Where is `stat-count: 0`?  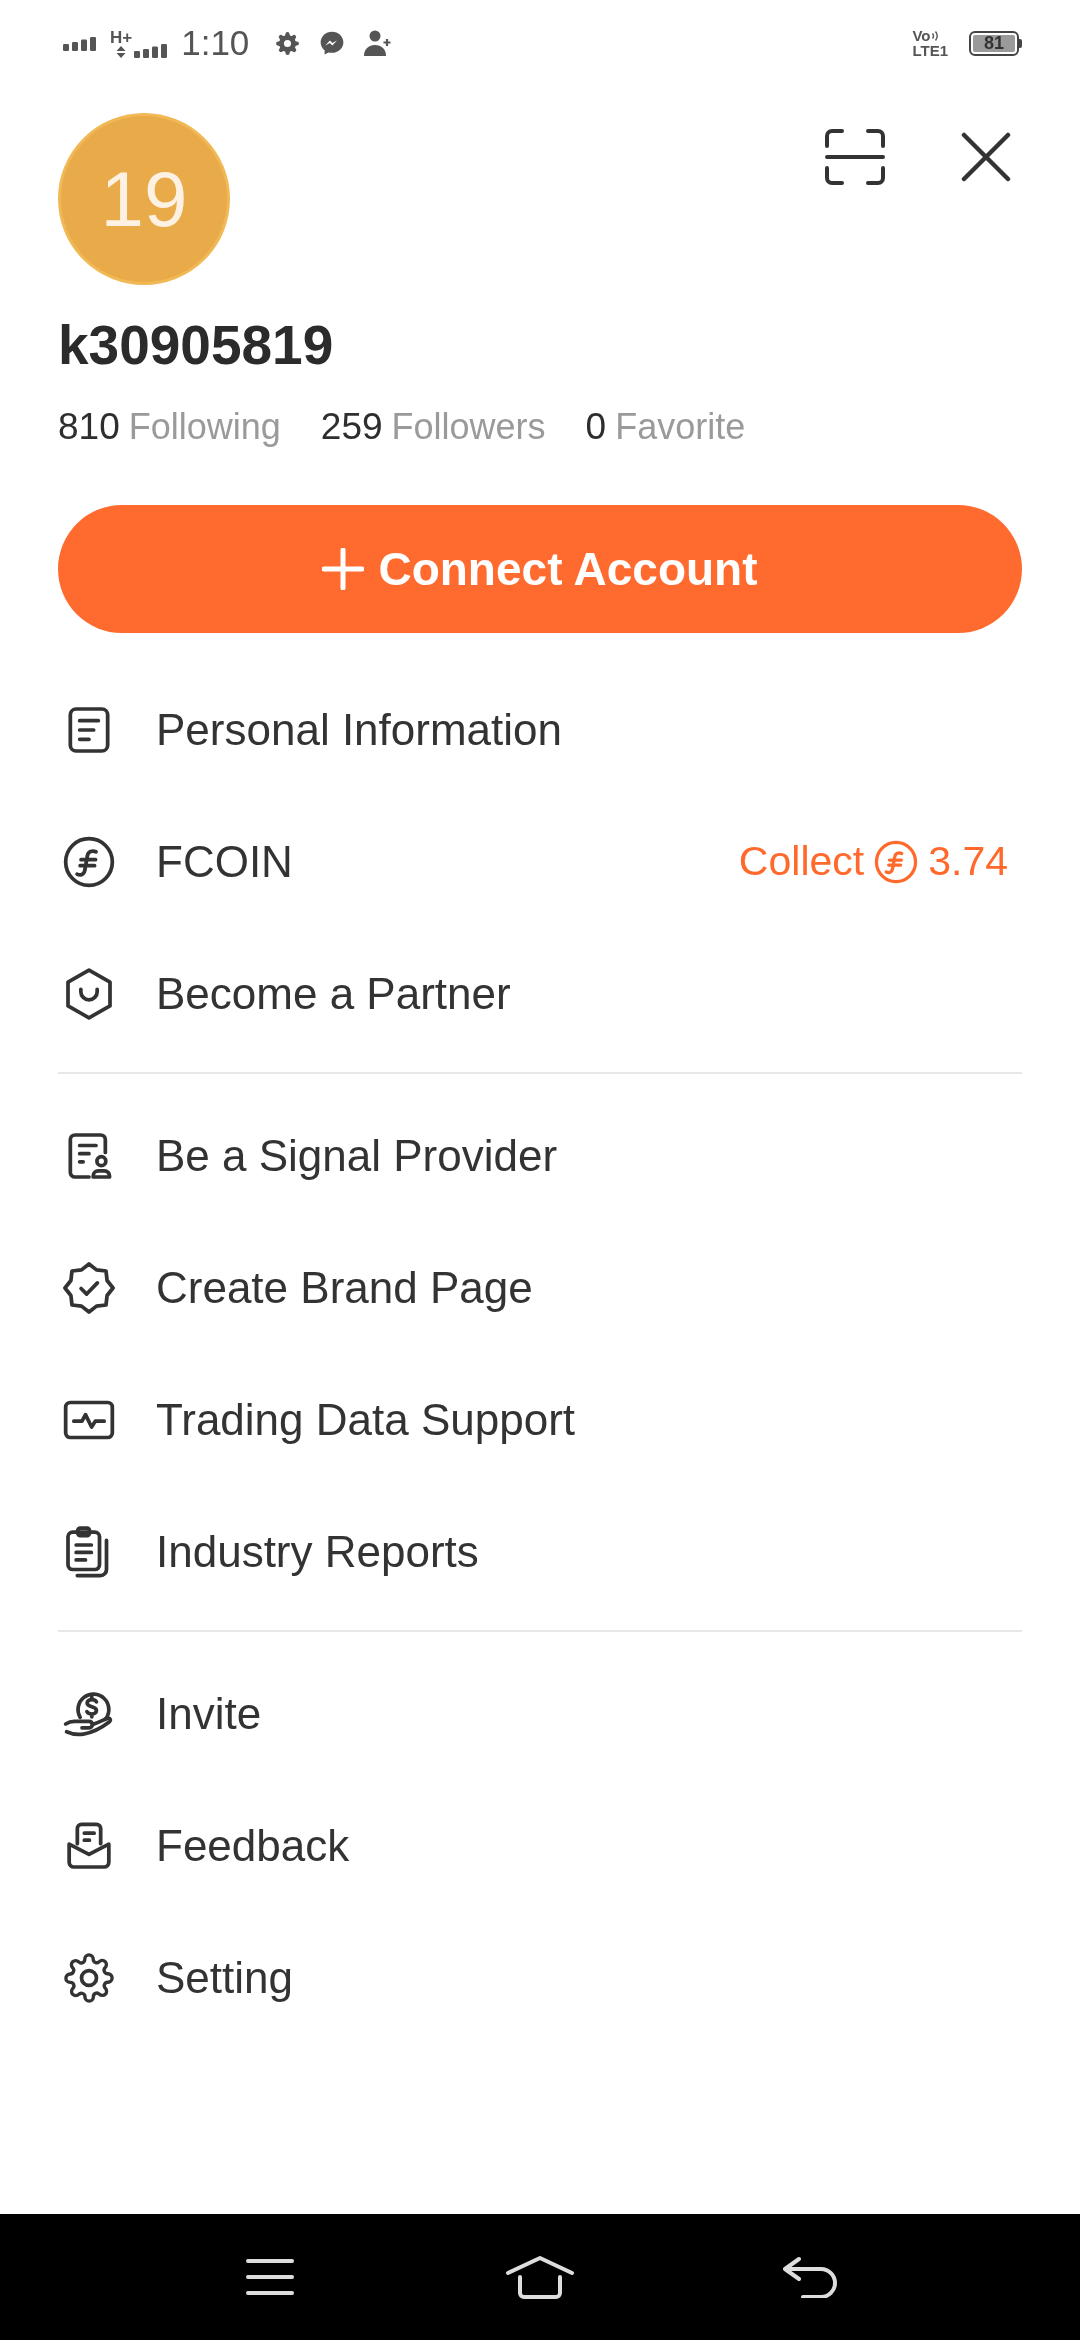 stat-count: 0 is located at coordinates (596, 427).